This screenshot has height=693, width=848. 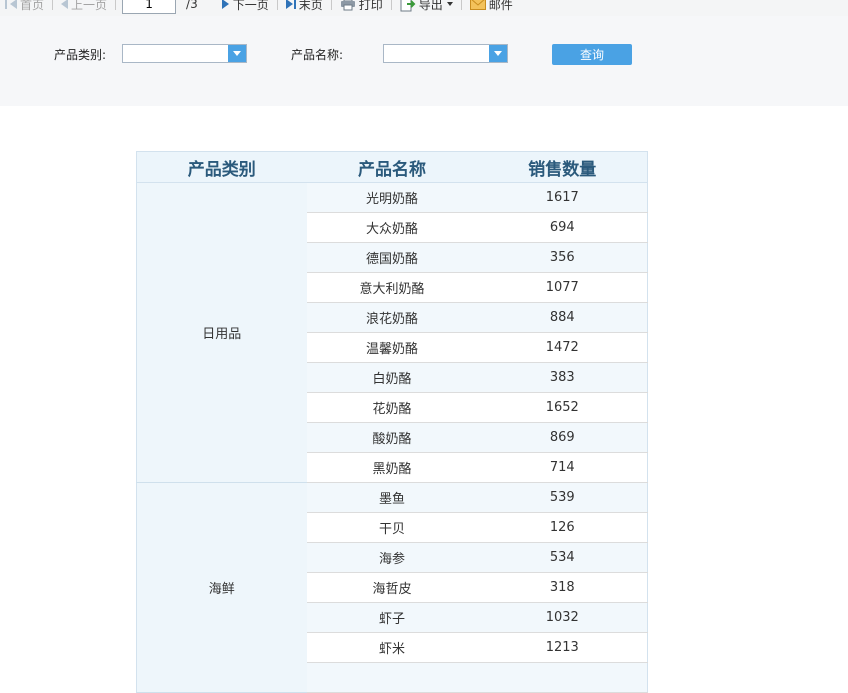 What do you see at coordinates (317, 55) in the screenshot?
I see `name-label: 产品名称:` at bounding box center [317, 55].